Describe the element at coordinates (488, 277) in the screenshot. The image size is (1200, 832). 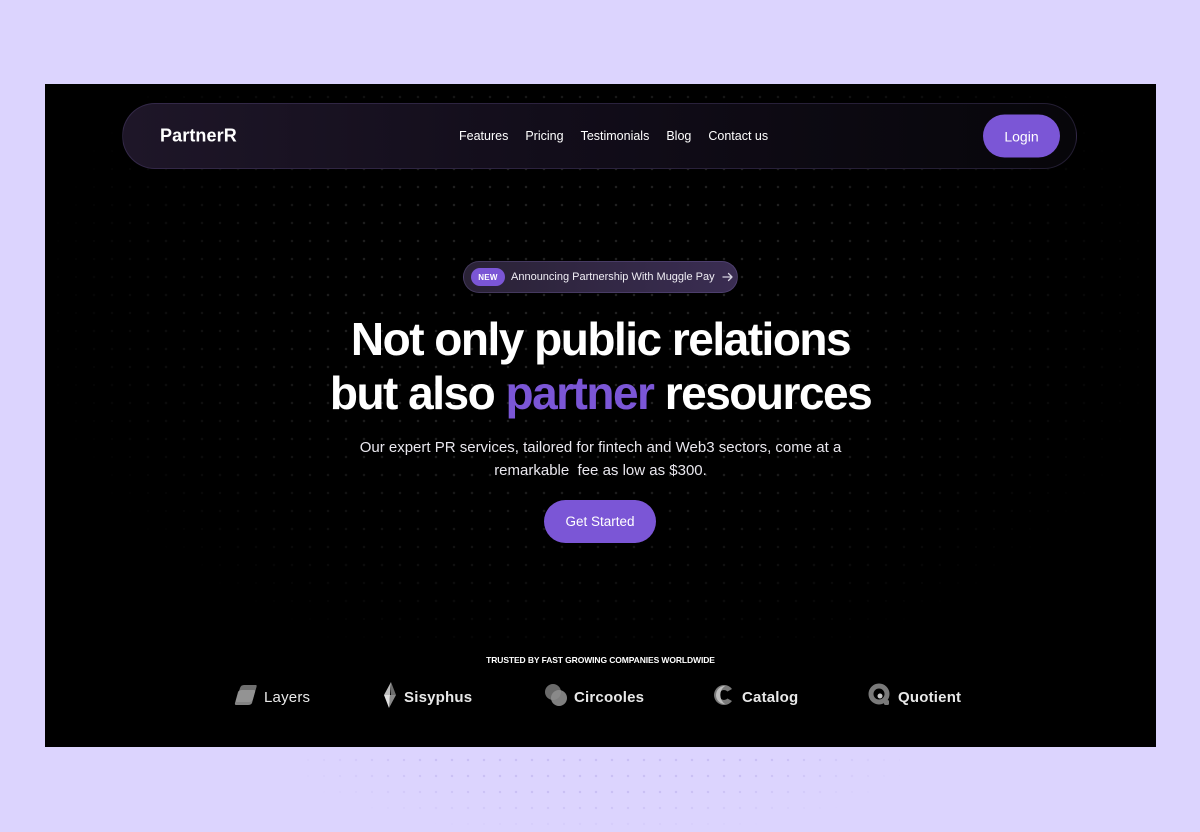
I see `new-badge: NEW` at that location.